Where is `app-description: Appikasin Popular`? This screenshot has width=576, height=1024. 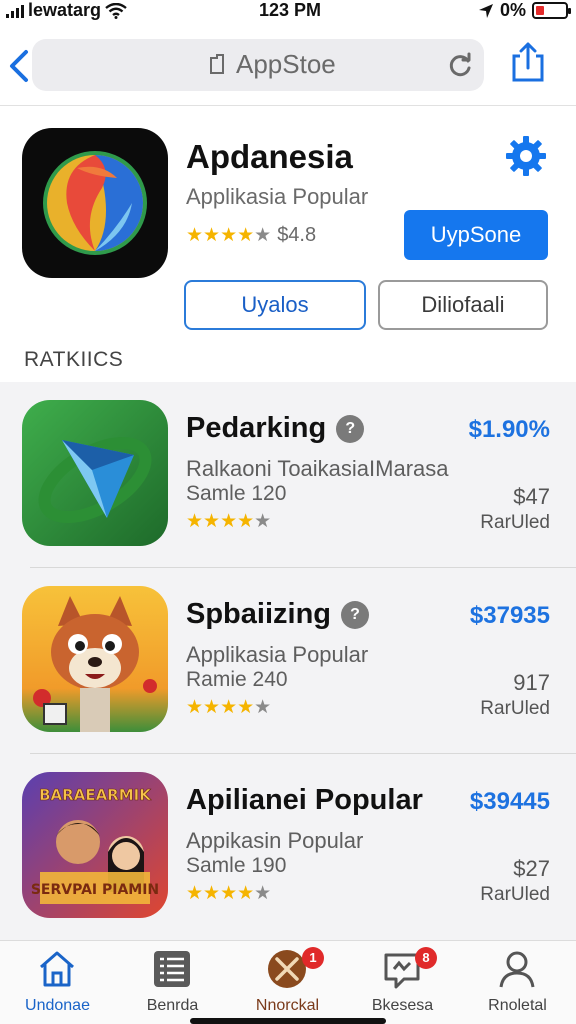 app-description: Appikasin Popular is located at coordinates (275, 840).